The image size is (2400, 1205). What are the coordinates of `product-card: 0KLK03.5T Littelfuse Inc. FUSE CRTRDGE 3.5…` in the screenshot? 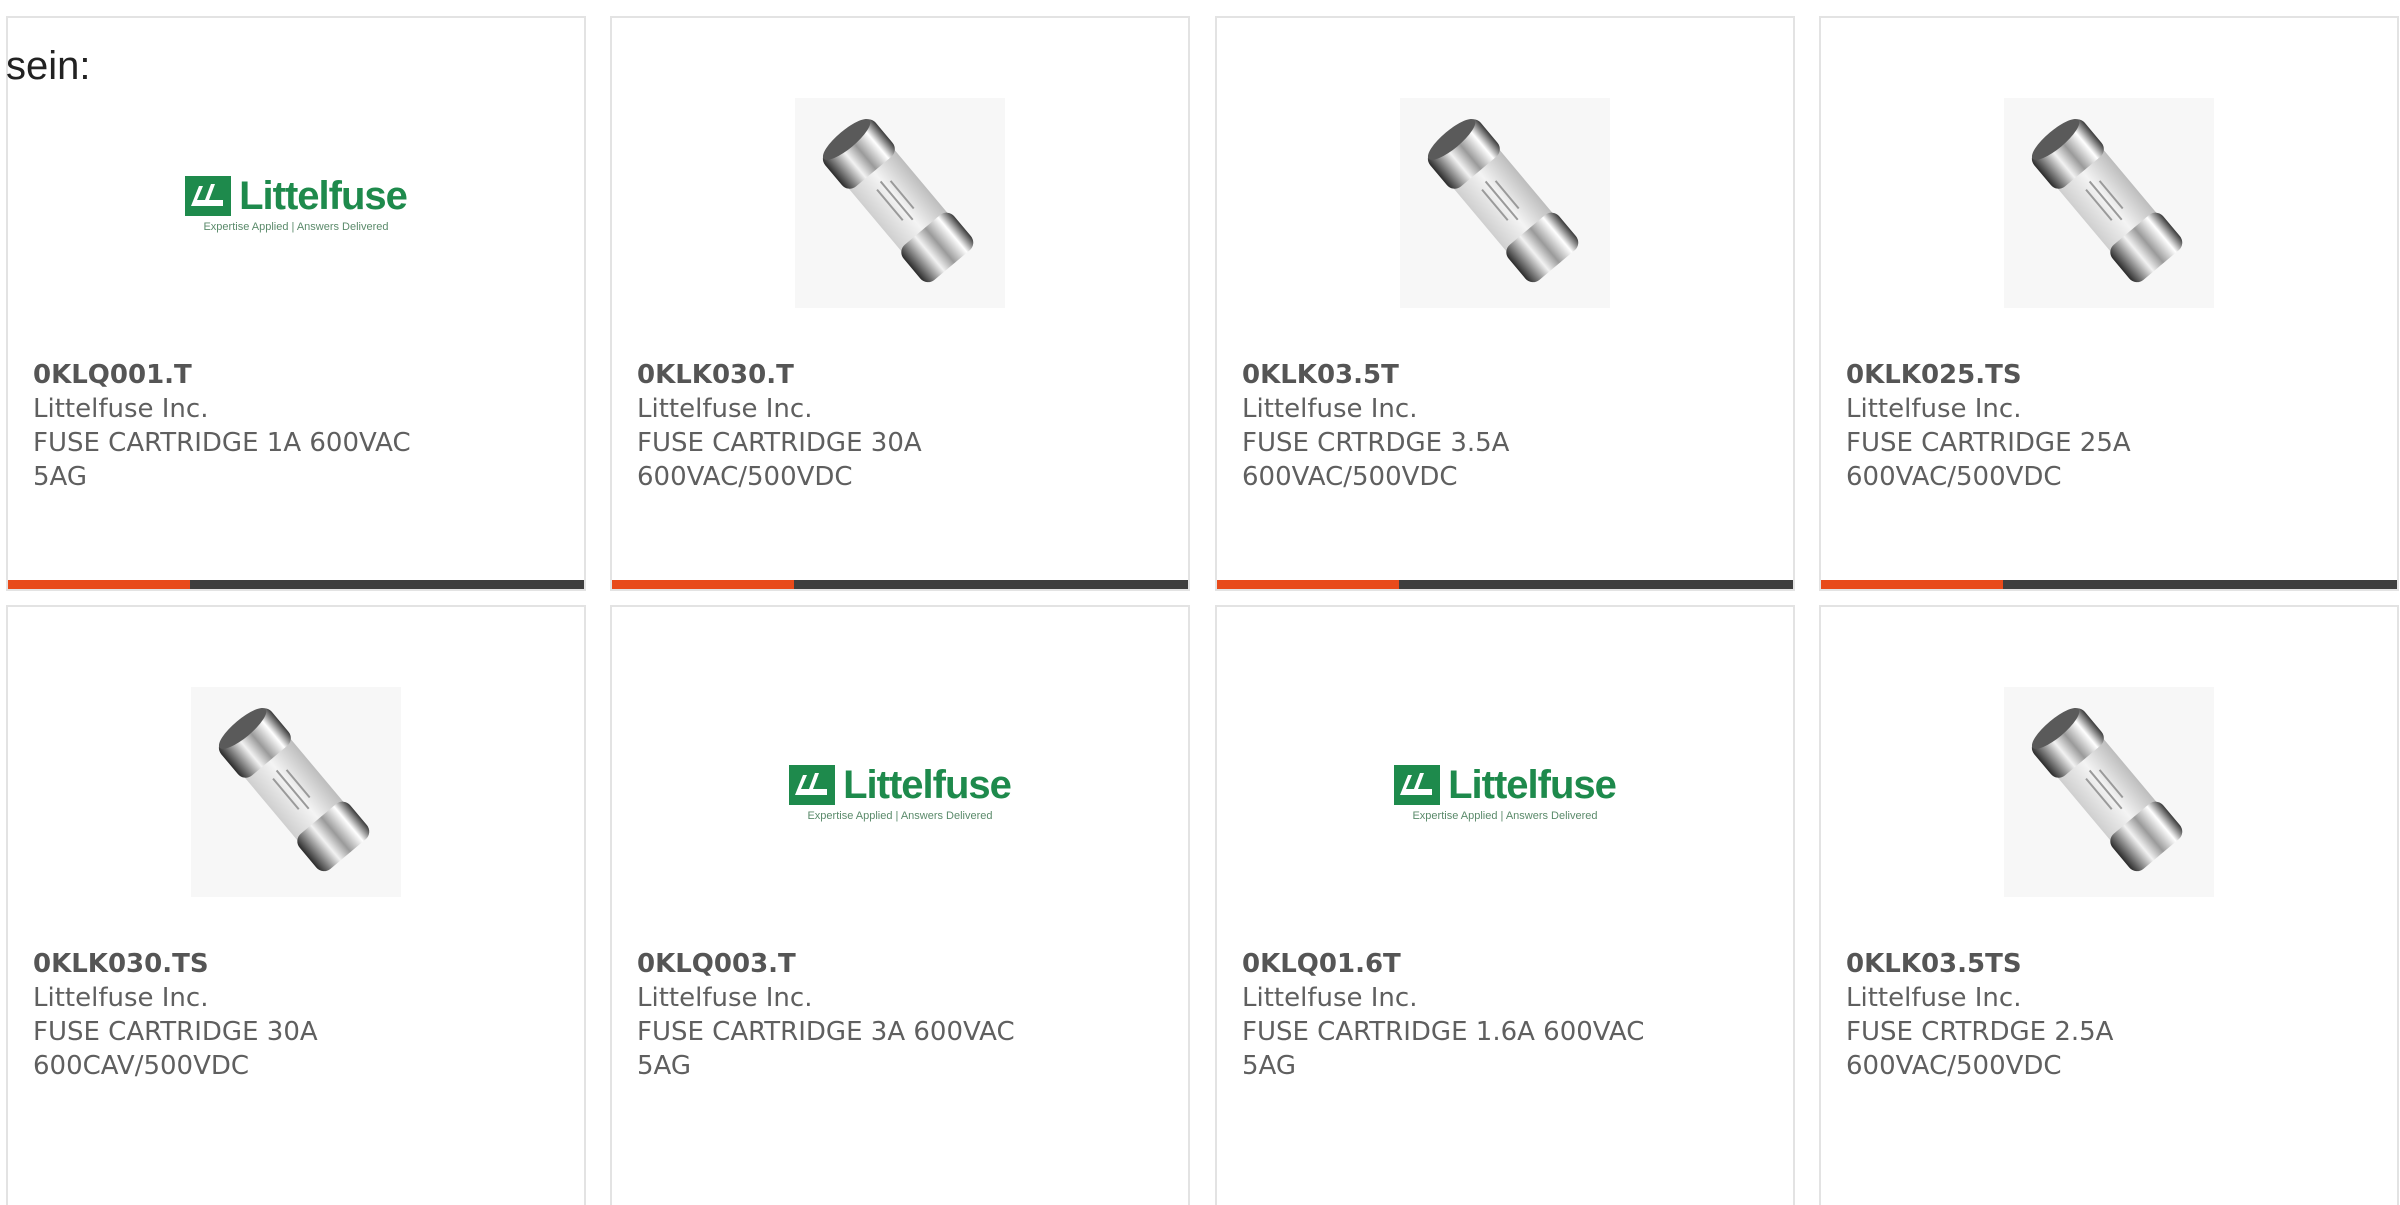 It's located at (1505, 303).